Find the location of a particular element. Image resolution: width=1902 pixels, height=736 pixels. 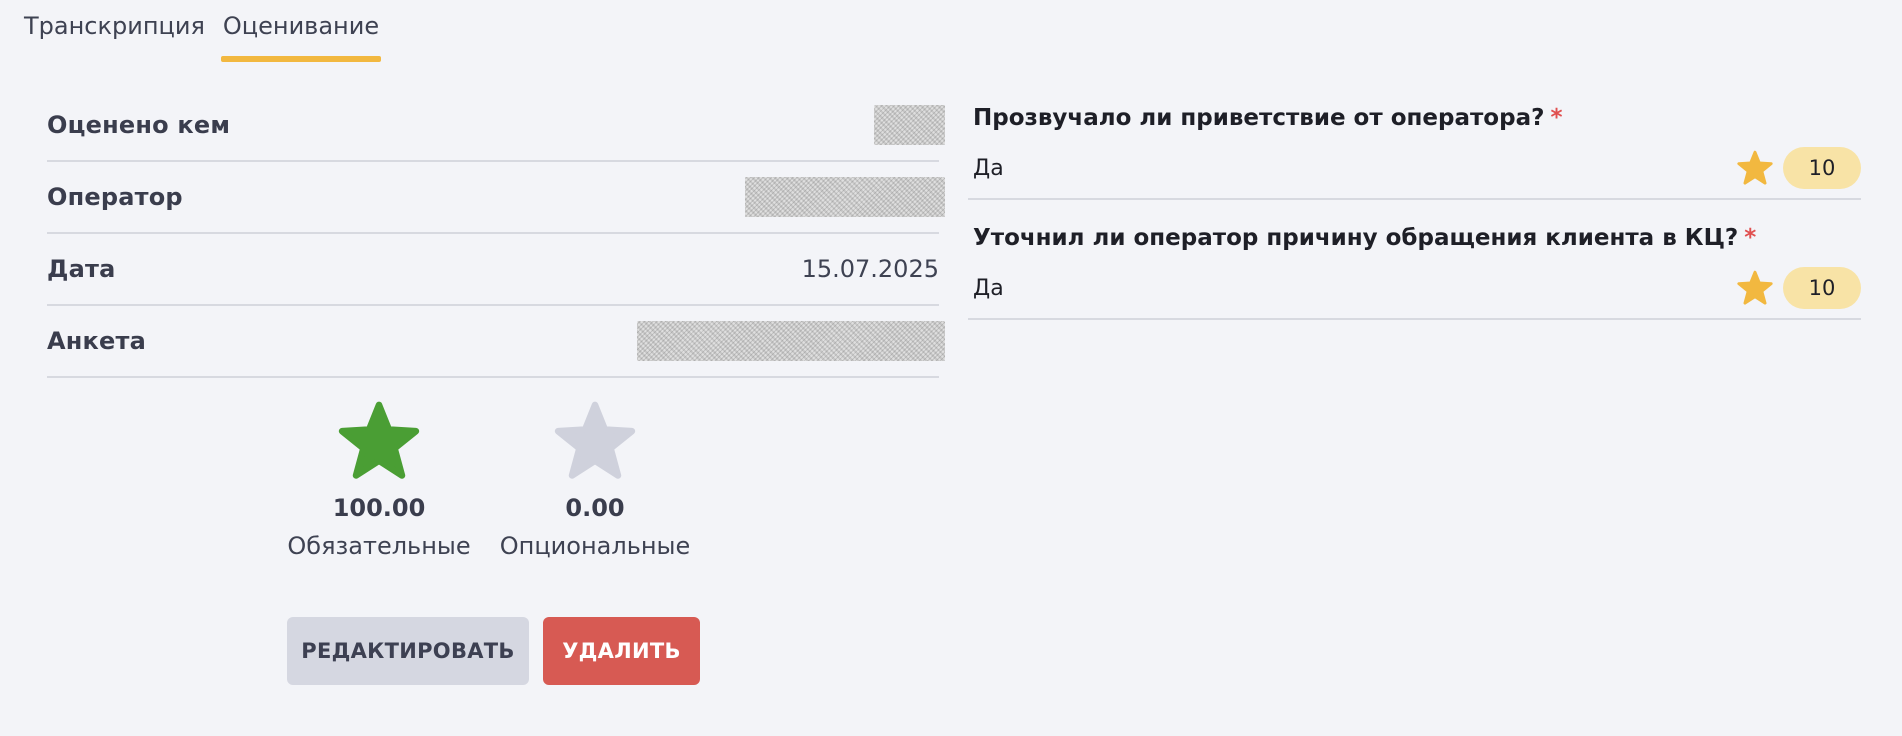

star-icon-optional is located at coordinates (595, 440).